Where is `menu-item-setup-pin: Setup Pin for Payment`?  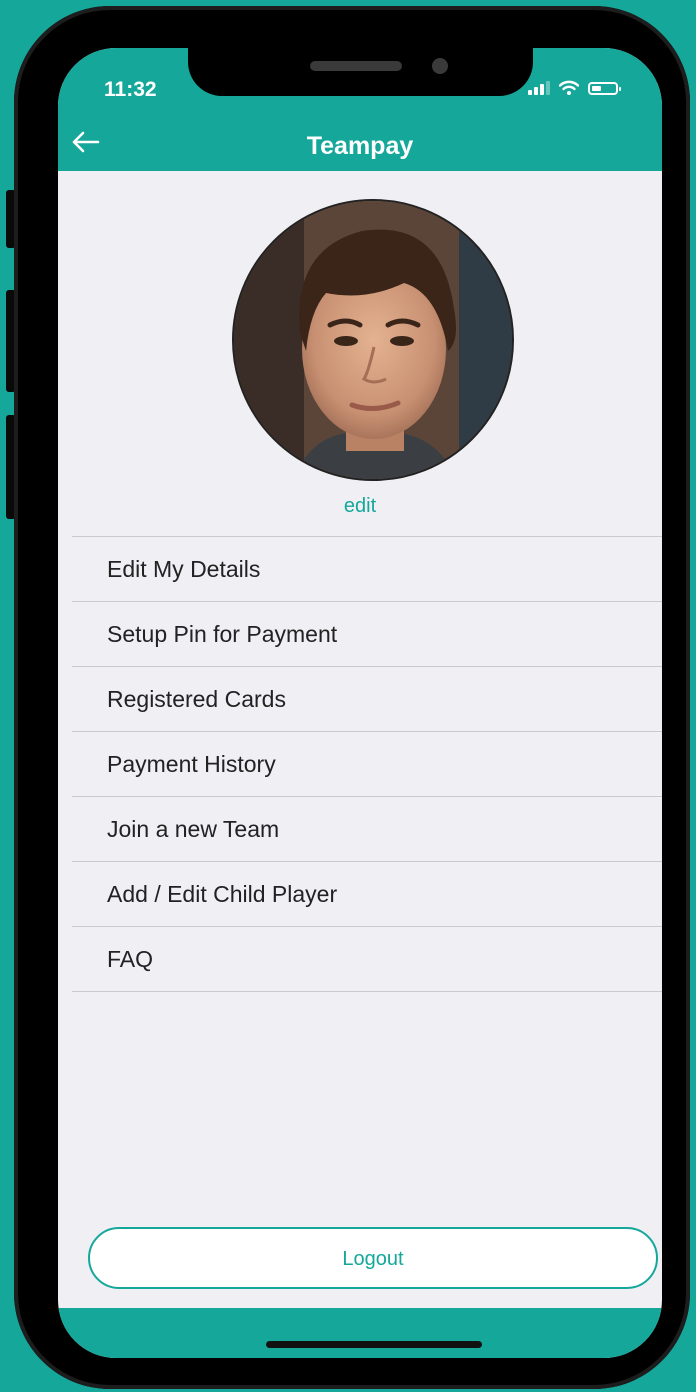 menu-item-setup-pin: Setup Pin for Payment is located at coordinates (367, 634).